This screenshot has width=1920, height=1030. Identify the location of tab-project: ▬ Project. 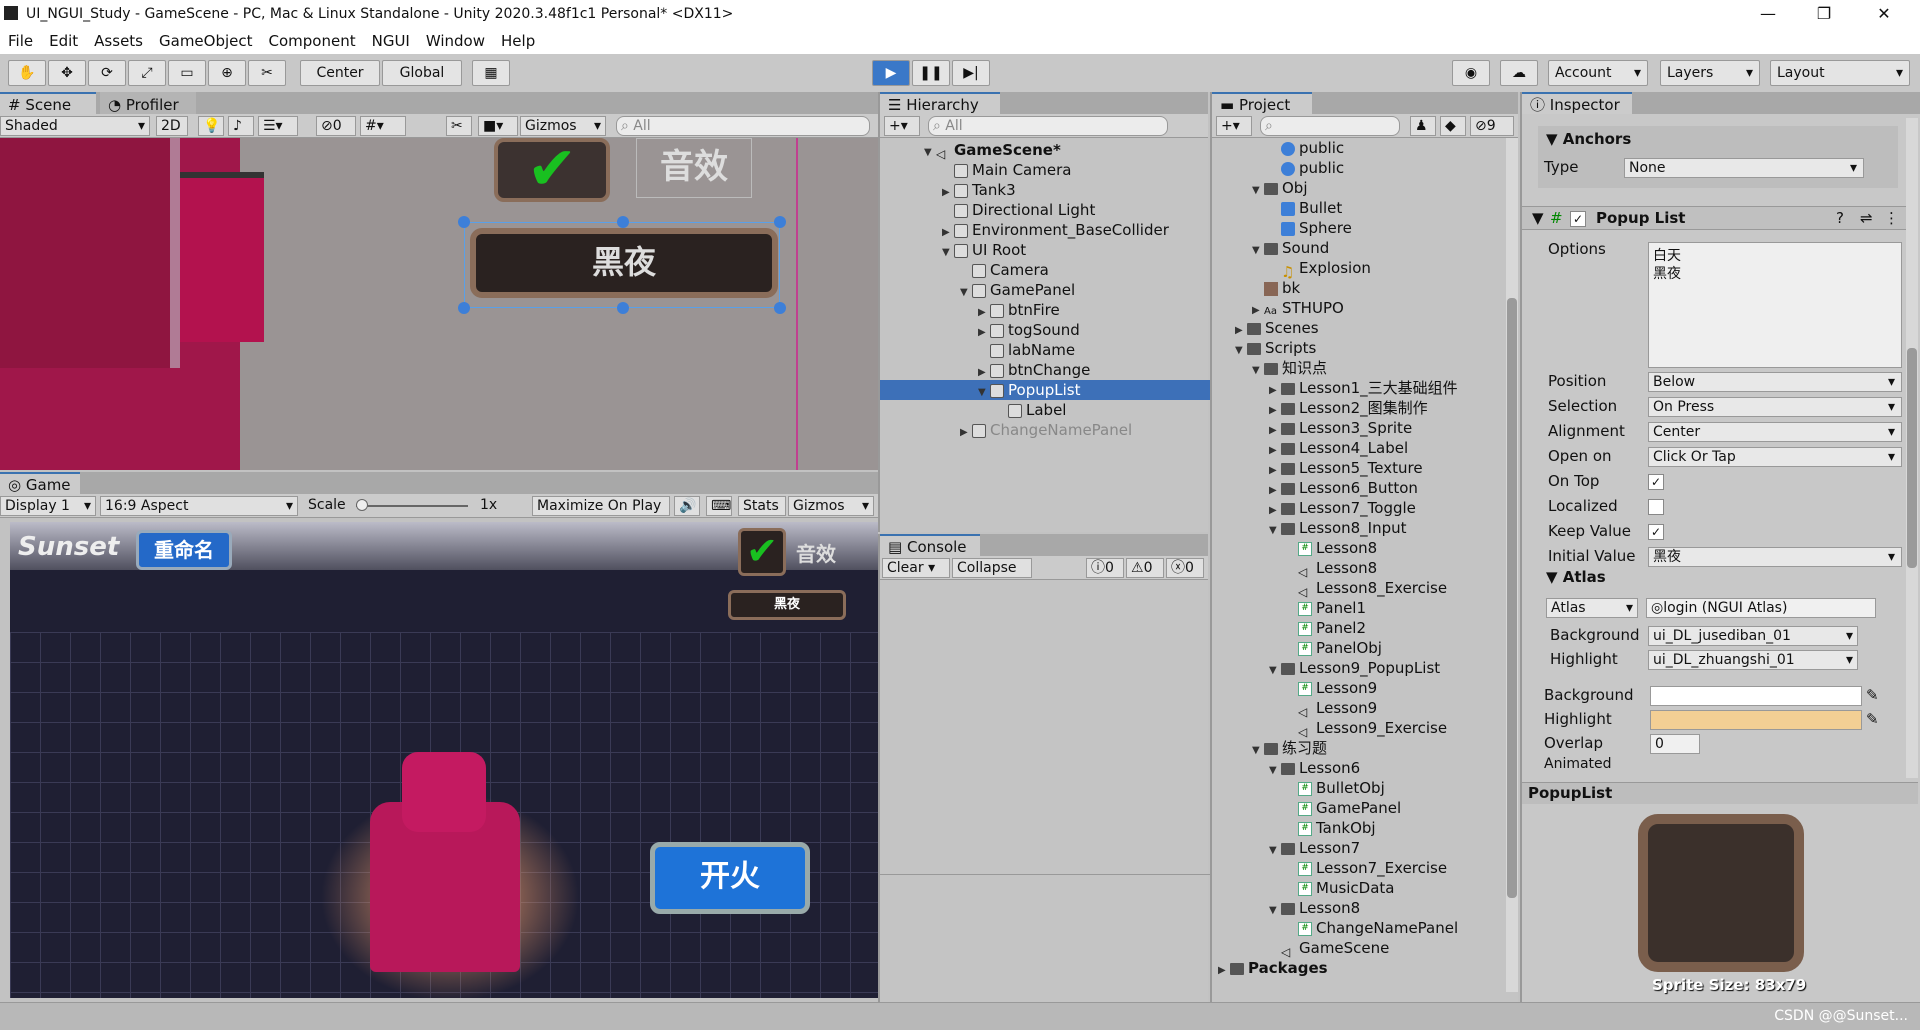
(1262, 103).